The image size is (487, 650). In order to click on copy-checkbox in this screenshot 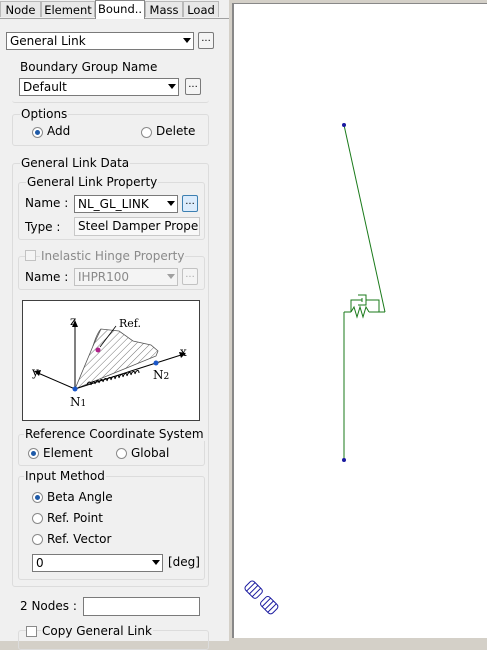, I will do `click(31, 631)`.